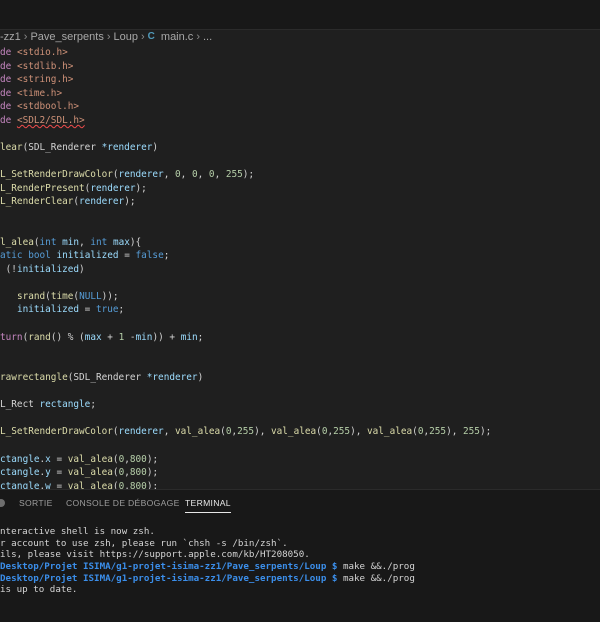 Image resolution: width=600 pixels, height=622 pixels. I want to click on code-token: ));, so click(110, 296).